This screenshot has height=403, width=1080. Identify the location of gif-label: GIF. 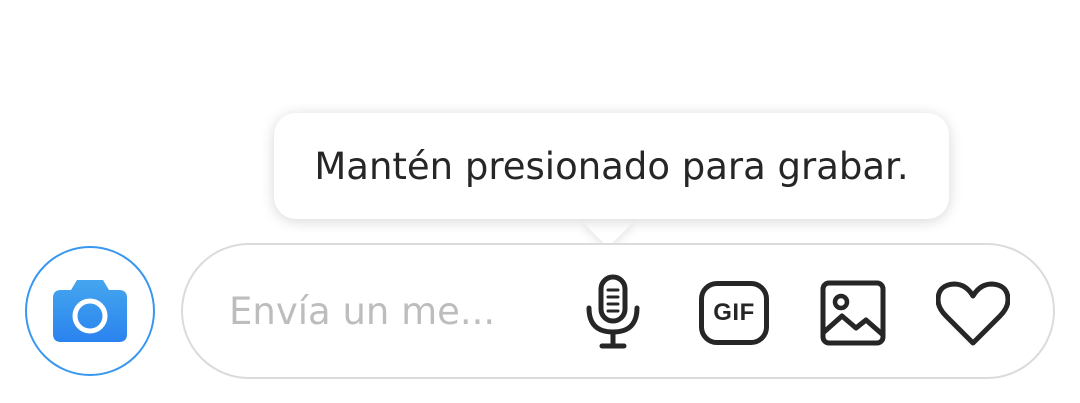
(734, 312).